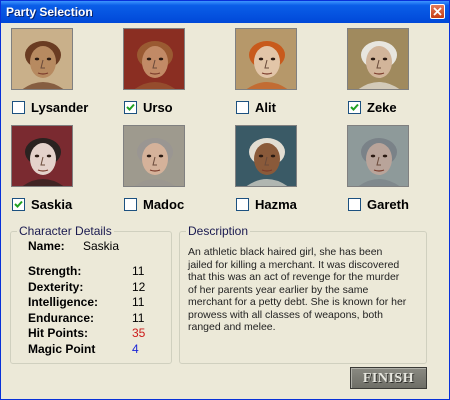 The width and height of the screenshot is (450, 400). I want to click on checkbox-madoc, so click(130, 204).